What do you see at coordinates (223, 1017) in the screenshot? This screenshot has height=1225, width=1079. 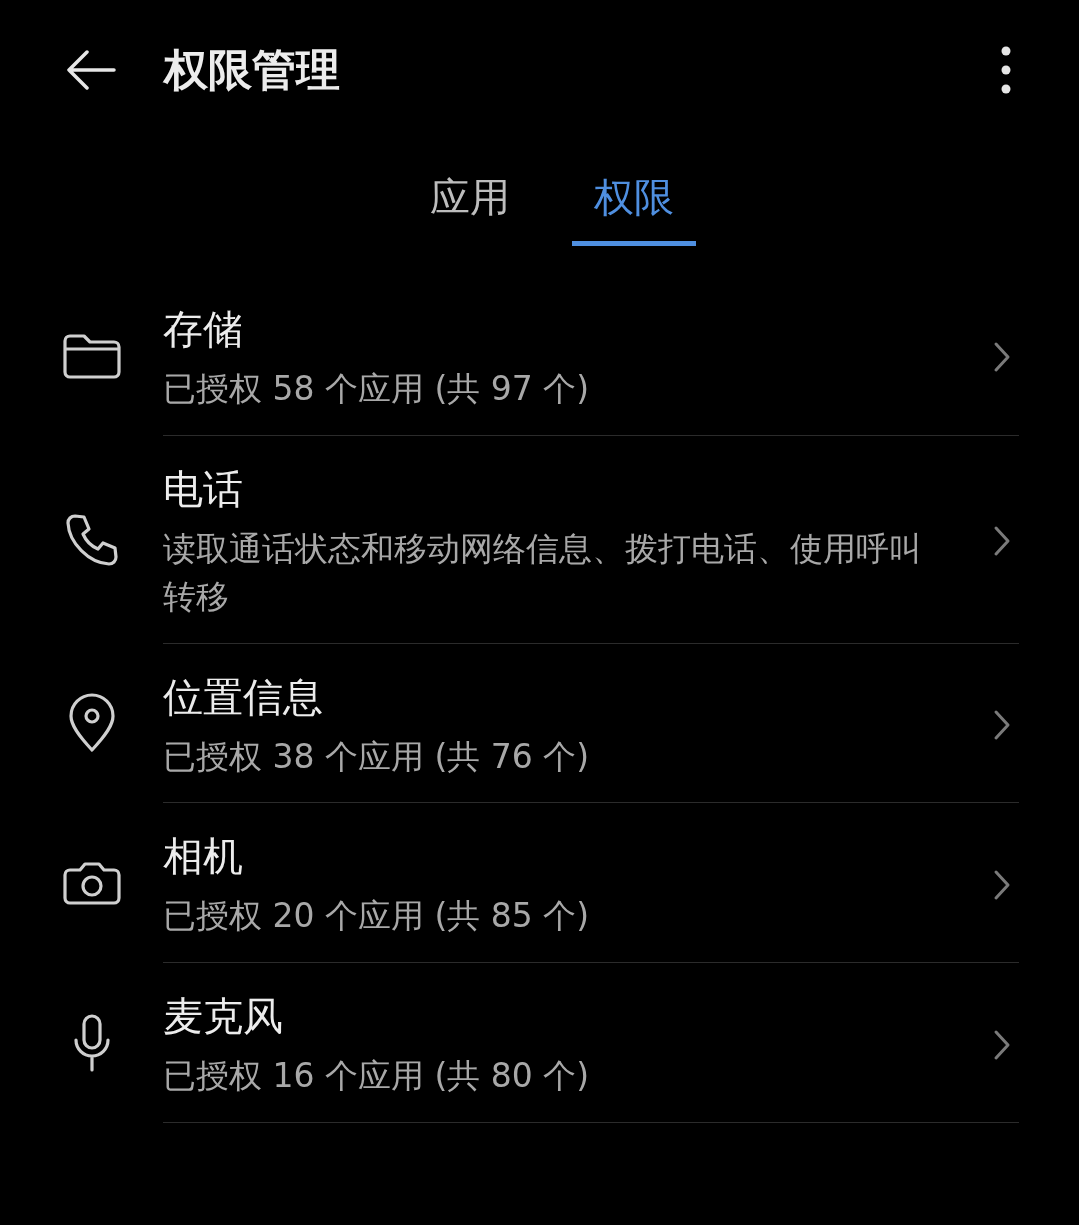 I see `permission-title: 麦克风` at bounding box center [223, 1017].